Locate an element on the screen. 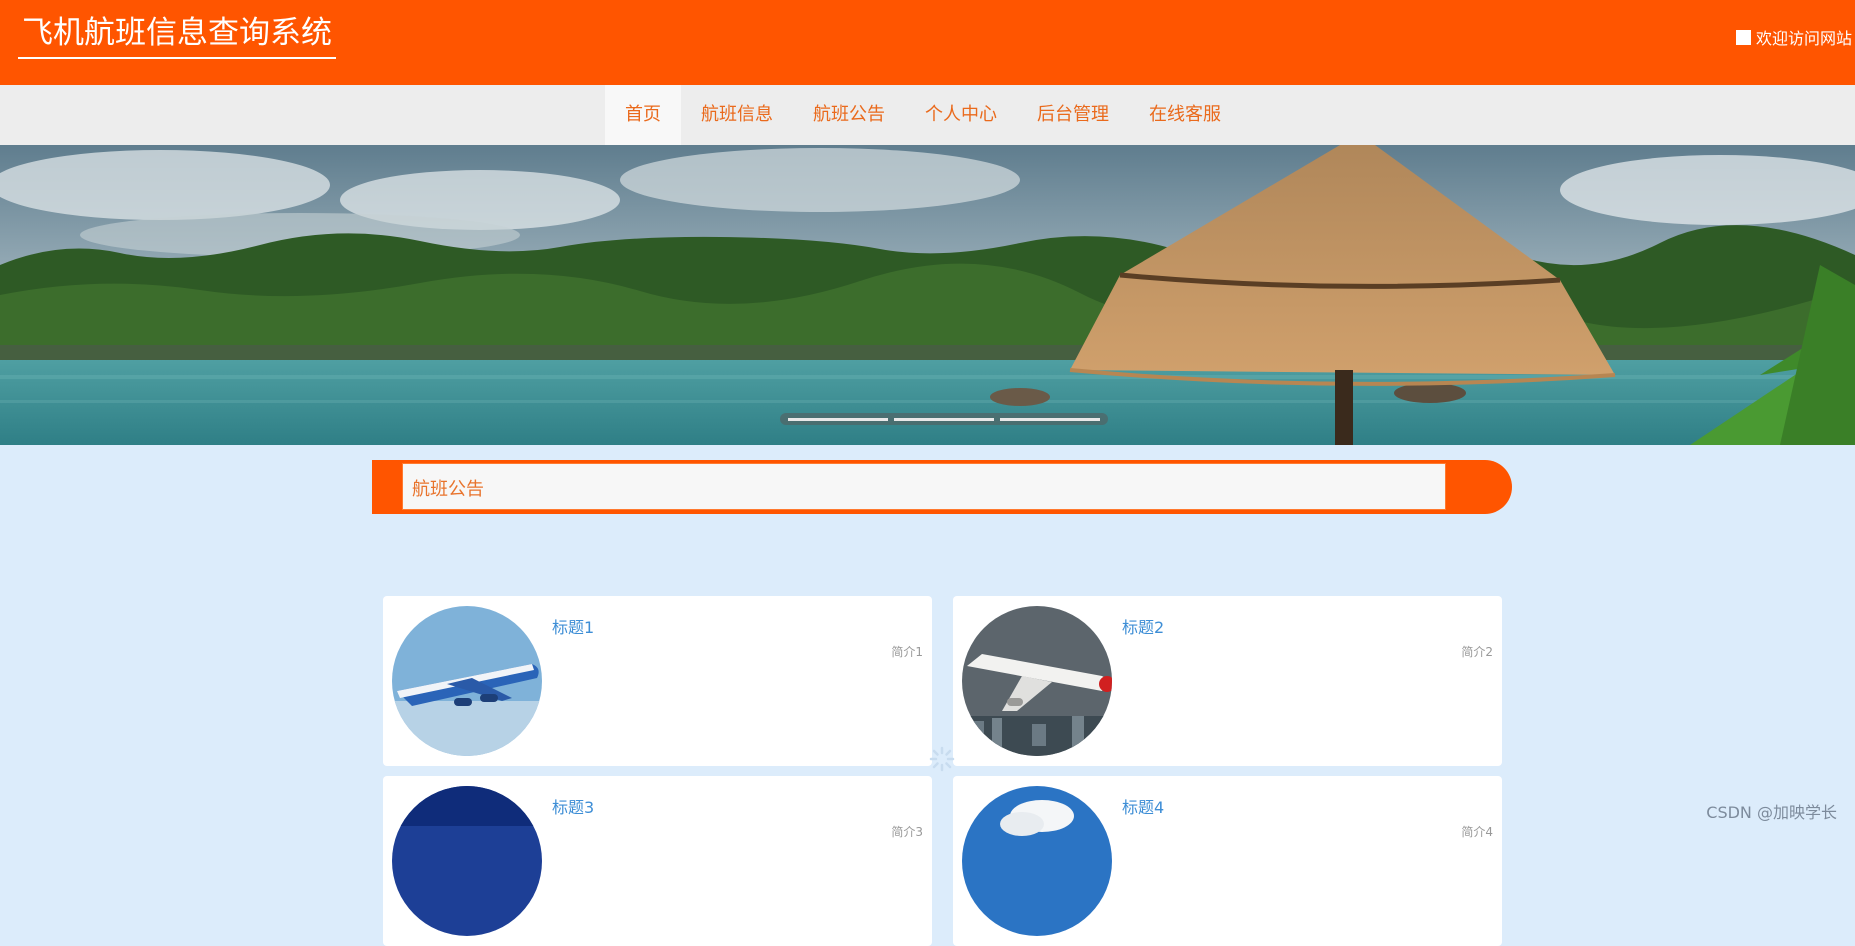 The image size is (1855, 946). nav-items: 首页 航班信息 航班公告 个人中心 后台管理 在线客服 is located at coordinates (923, 115).